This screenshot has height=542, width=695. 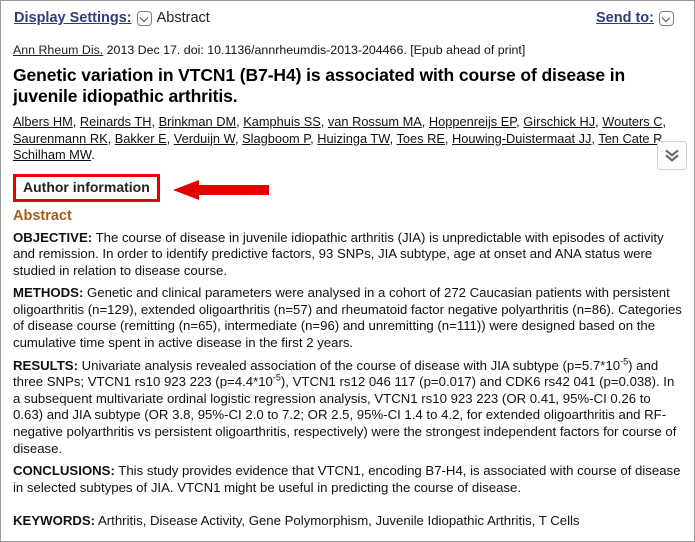 What do you see at coordinates (48, 293) in the screenshot?
I see `section-label-methods: METHODS:` at bounding box center [48, 293].